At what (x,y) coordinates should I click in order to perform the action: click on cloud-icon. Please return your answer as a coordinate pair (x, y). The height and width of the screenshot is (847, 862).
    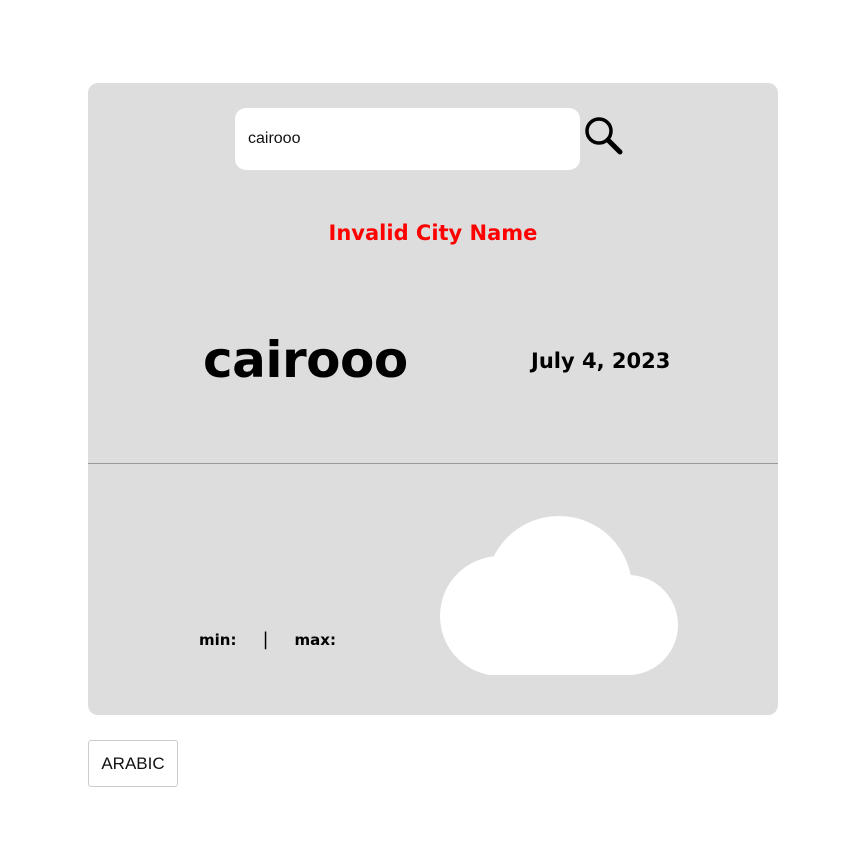
    Looking at the image, I should click on (558, 597).